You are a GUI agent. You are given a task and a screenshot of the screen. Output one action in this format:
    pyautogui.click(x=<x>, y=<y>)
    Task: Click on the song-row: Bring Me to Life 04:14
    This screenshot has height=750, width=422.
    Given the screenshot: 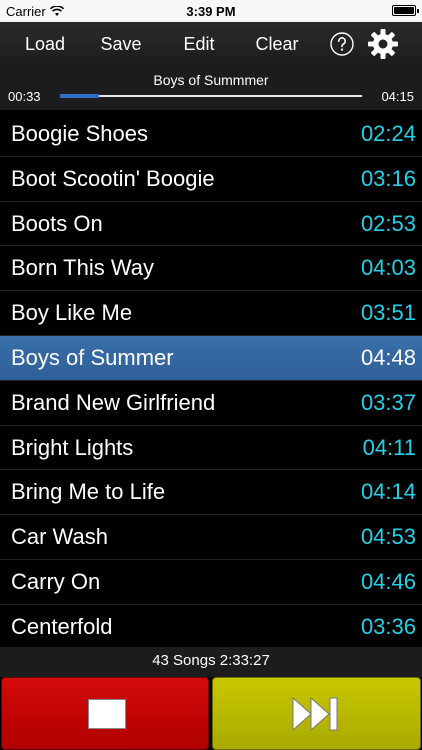 What is the action you would take?
    pyautogui.click(x=211, y=493)
    